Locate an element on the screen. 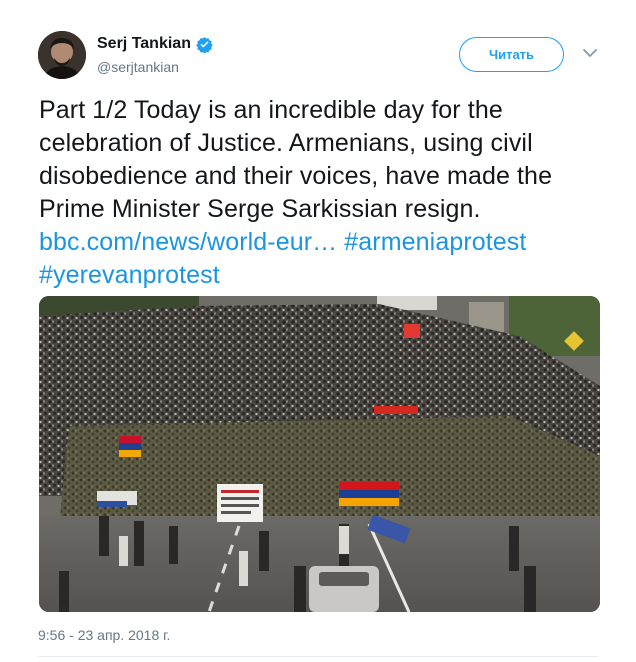  handle: @serjtankian is located at coordinates (155, 67).